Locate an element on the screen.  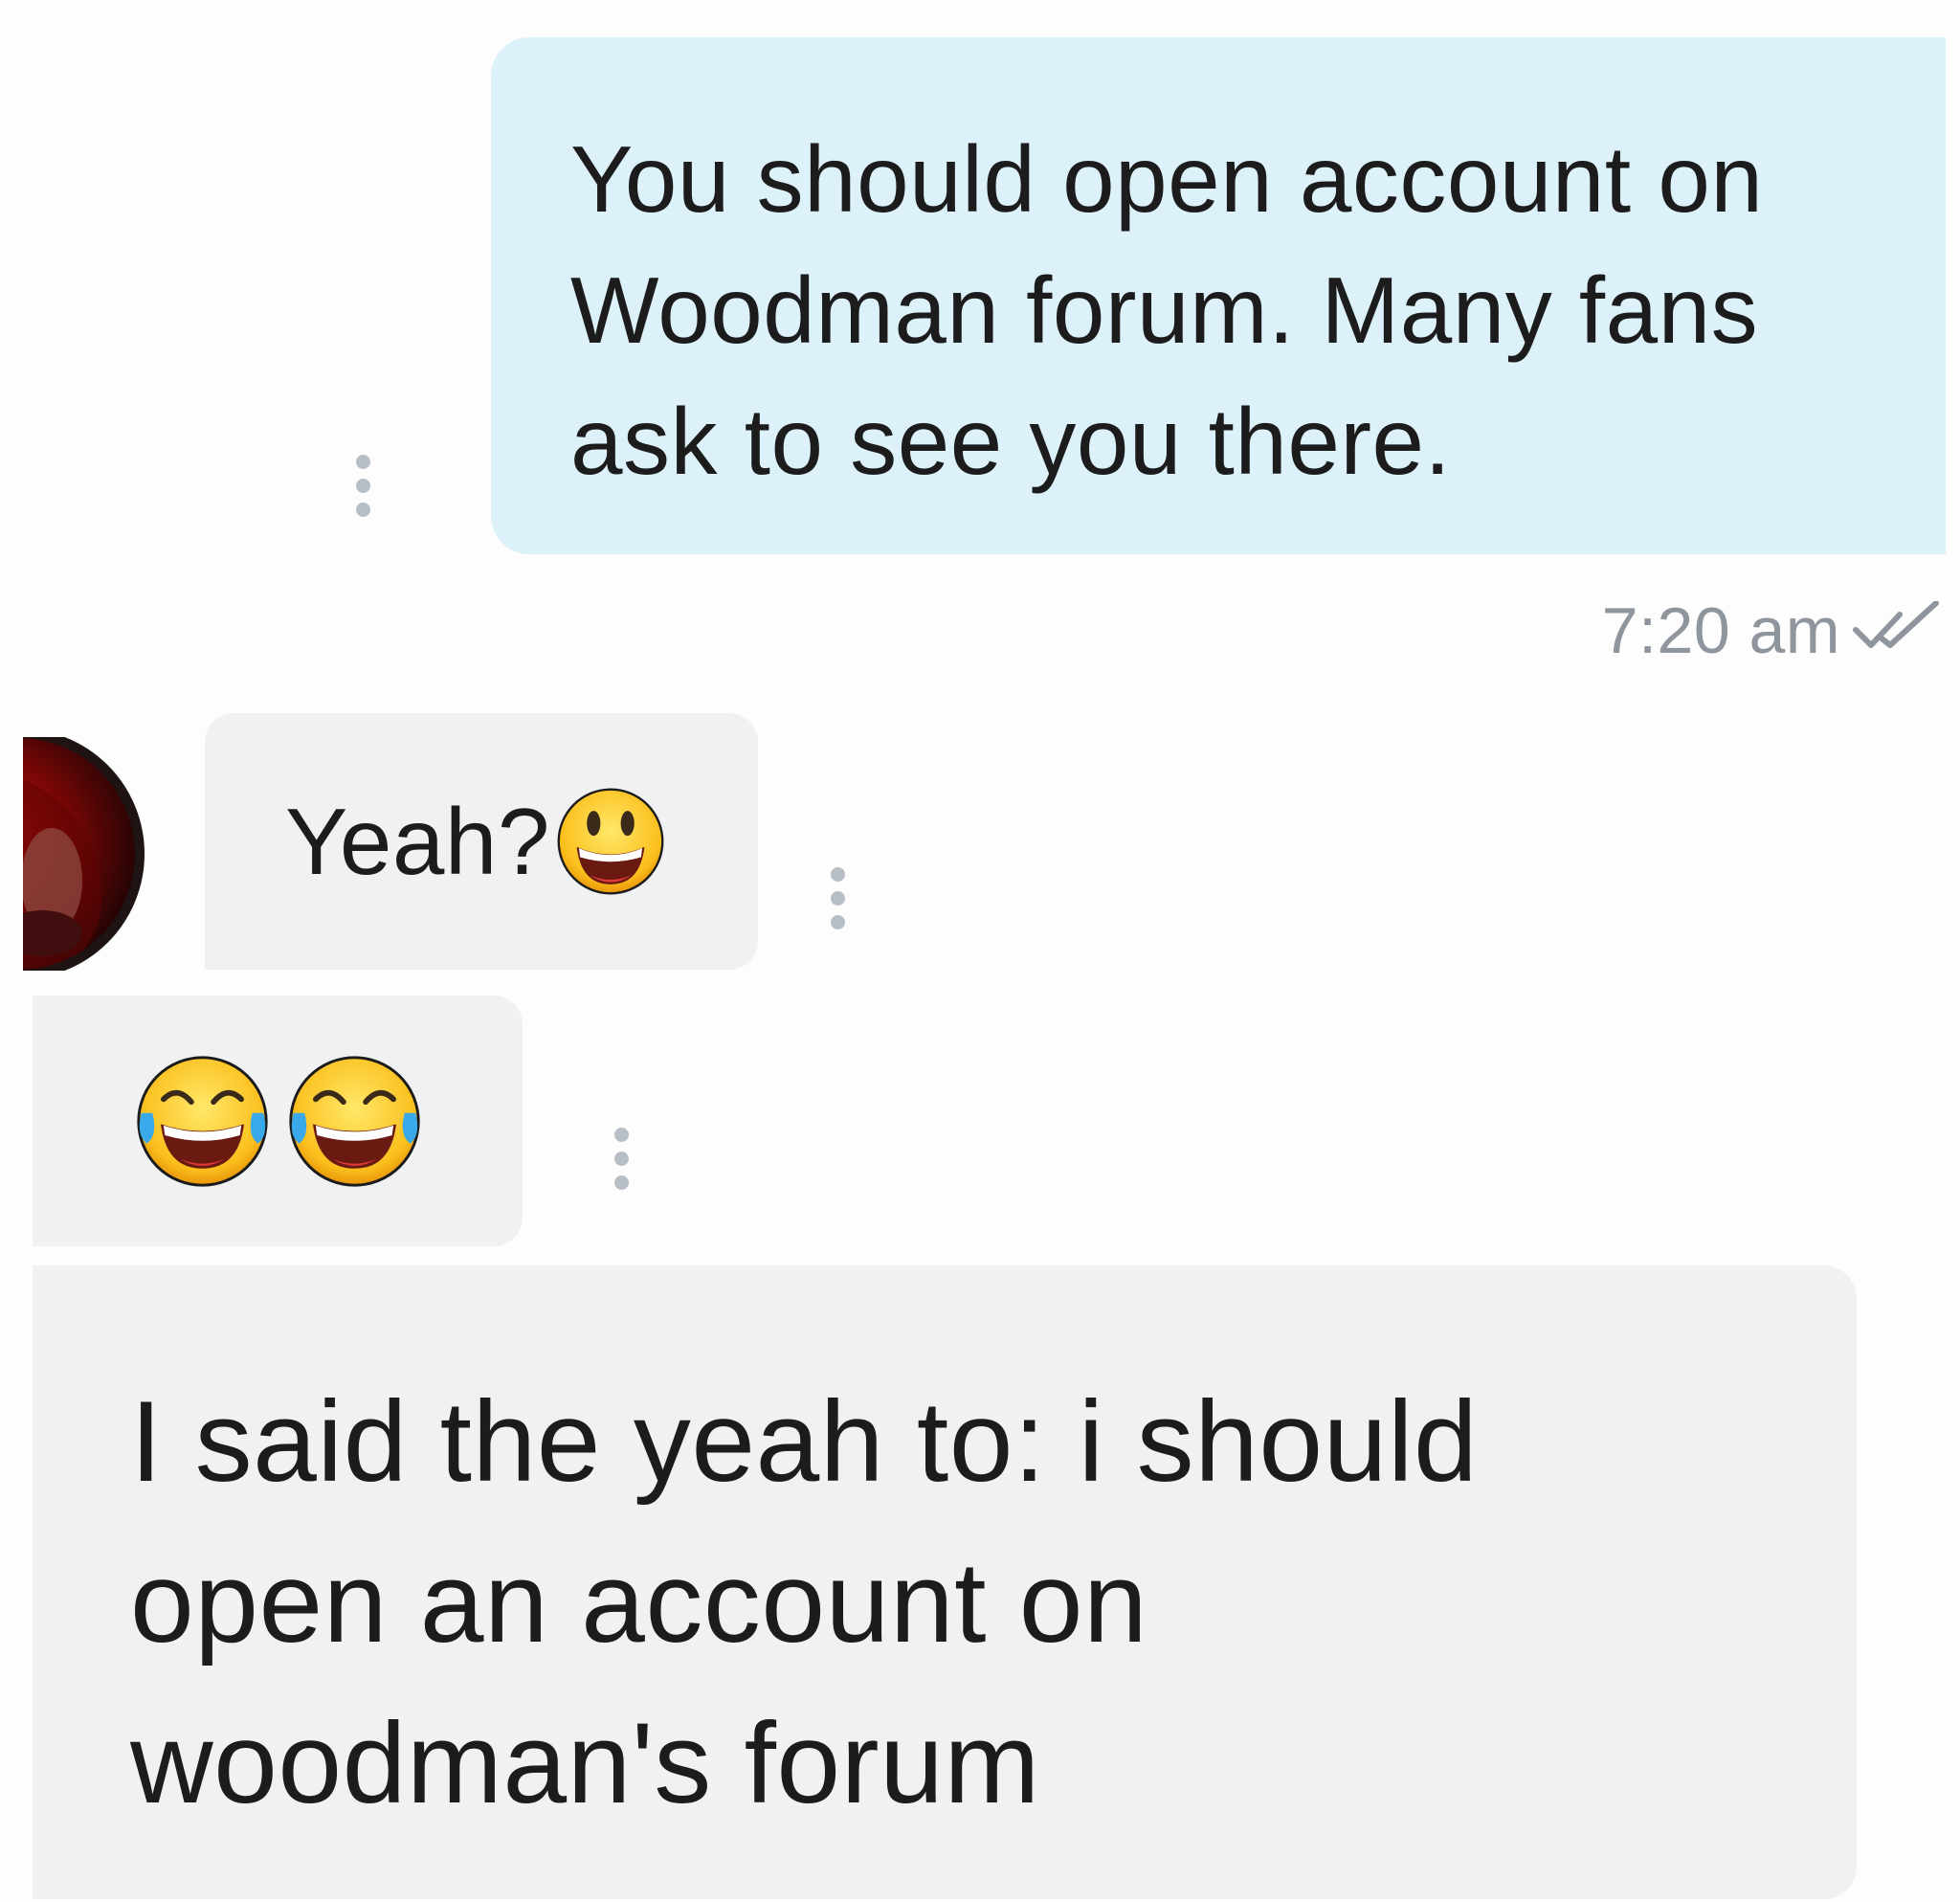
avatar is located at coordinates (88, 854).